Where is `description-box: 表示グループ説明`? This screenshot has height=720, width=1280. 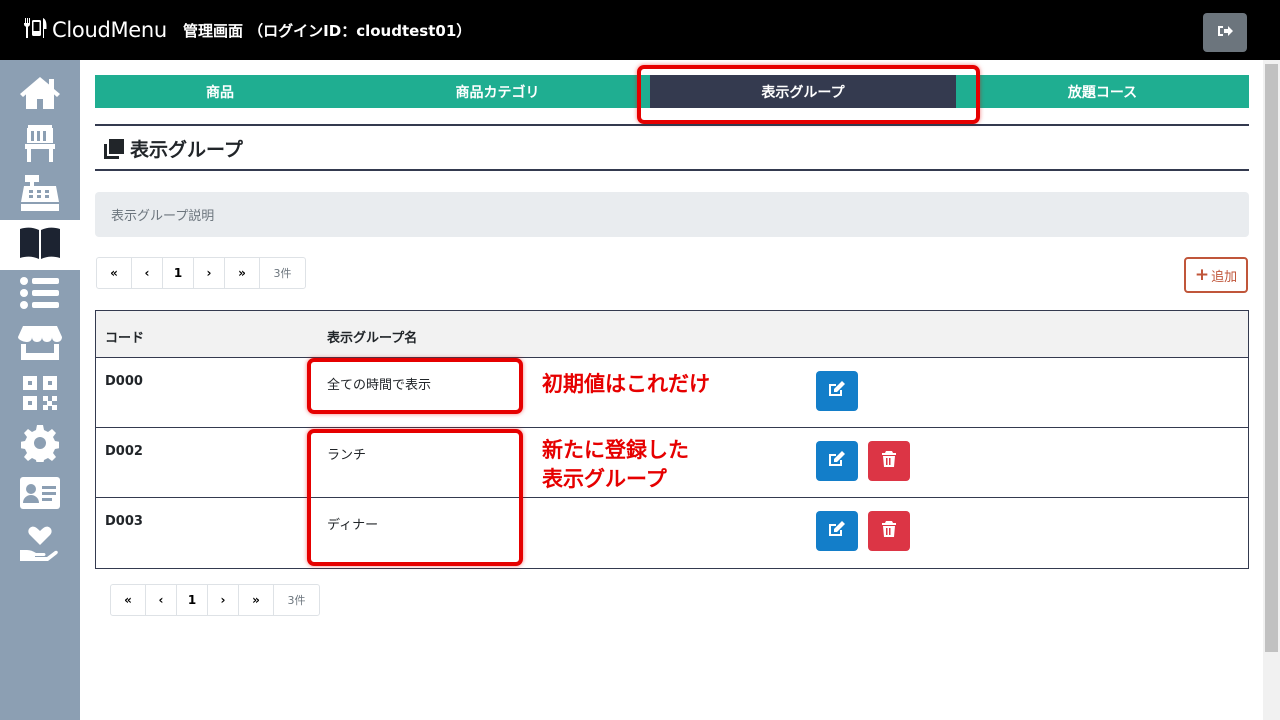
description-box: 表示グループ説明 is located at coordinates (672, 214).